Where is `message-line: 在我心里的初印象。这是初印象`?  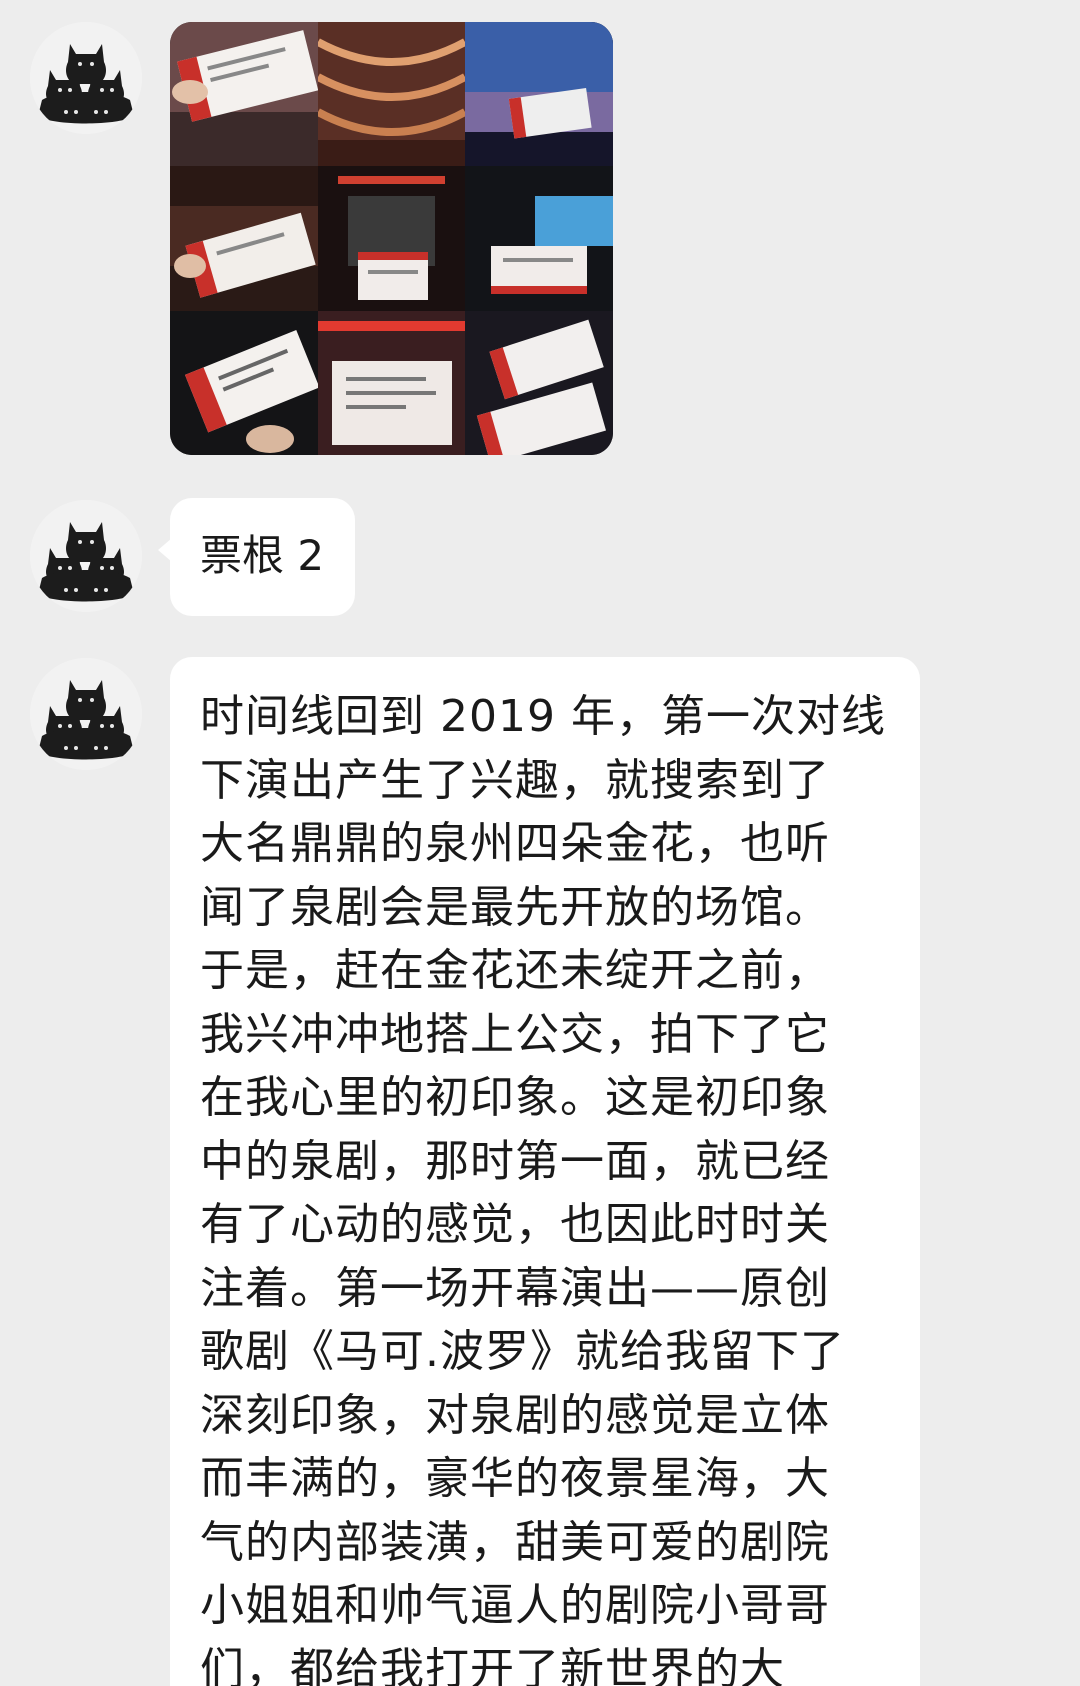
message-line: 在我心里的初印象。这是初印象 is located at coordinates (515, 1097).